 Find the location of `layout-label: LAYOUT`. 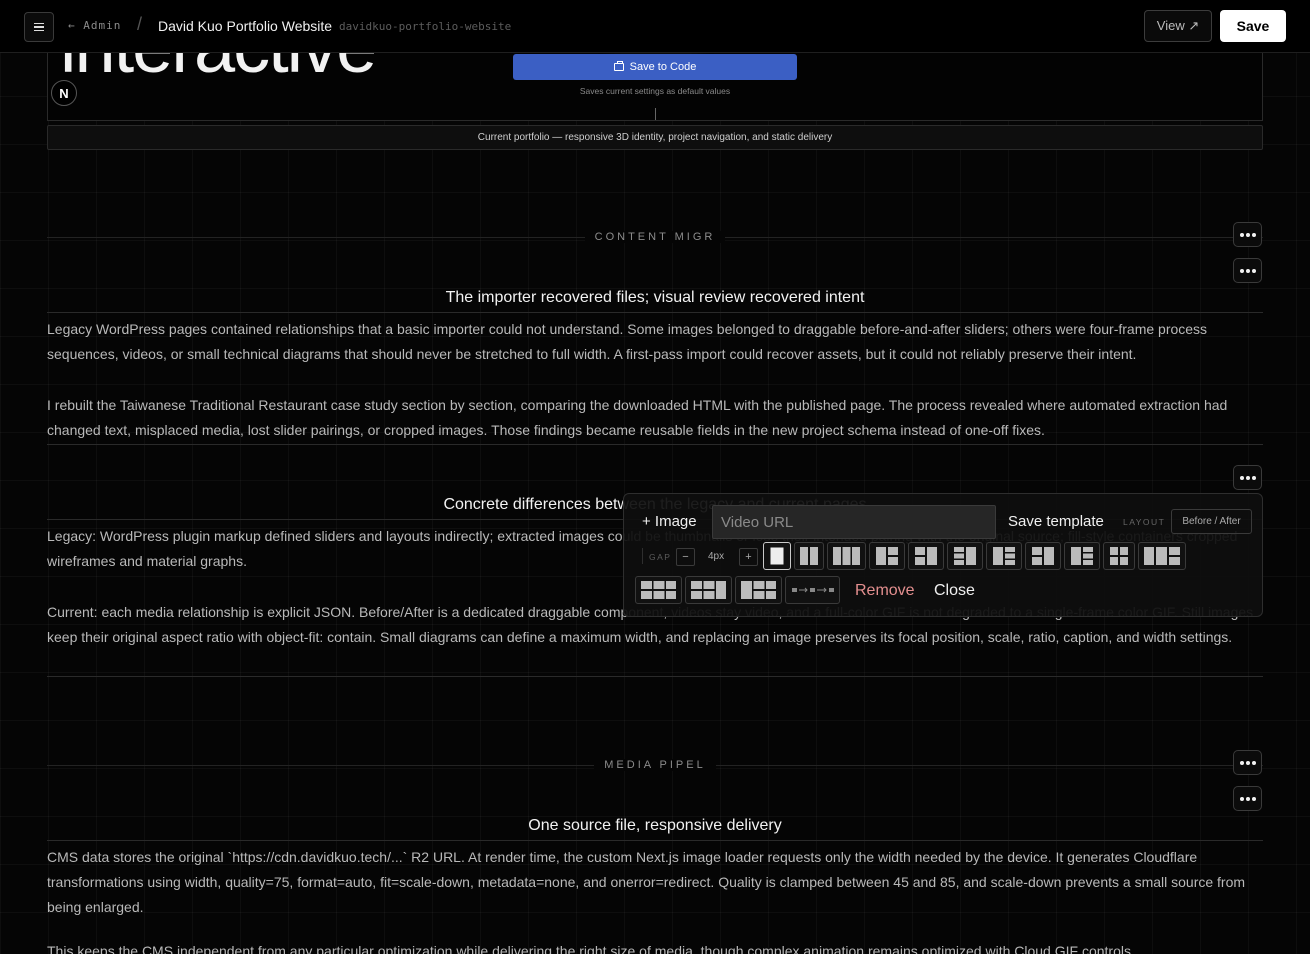

layout-label: LAYOUT is located at coordinates (1144, 522).